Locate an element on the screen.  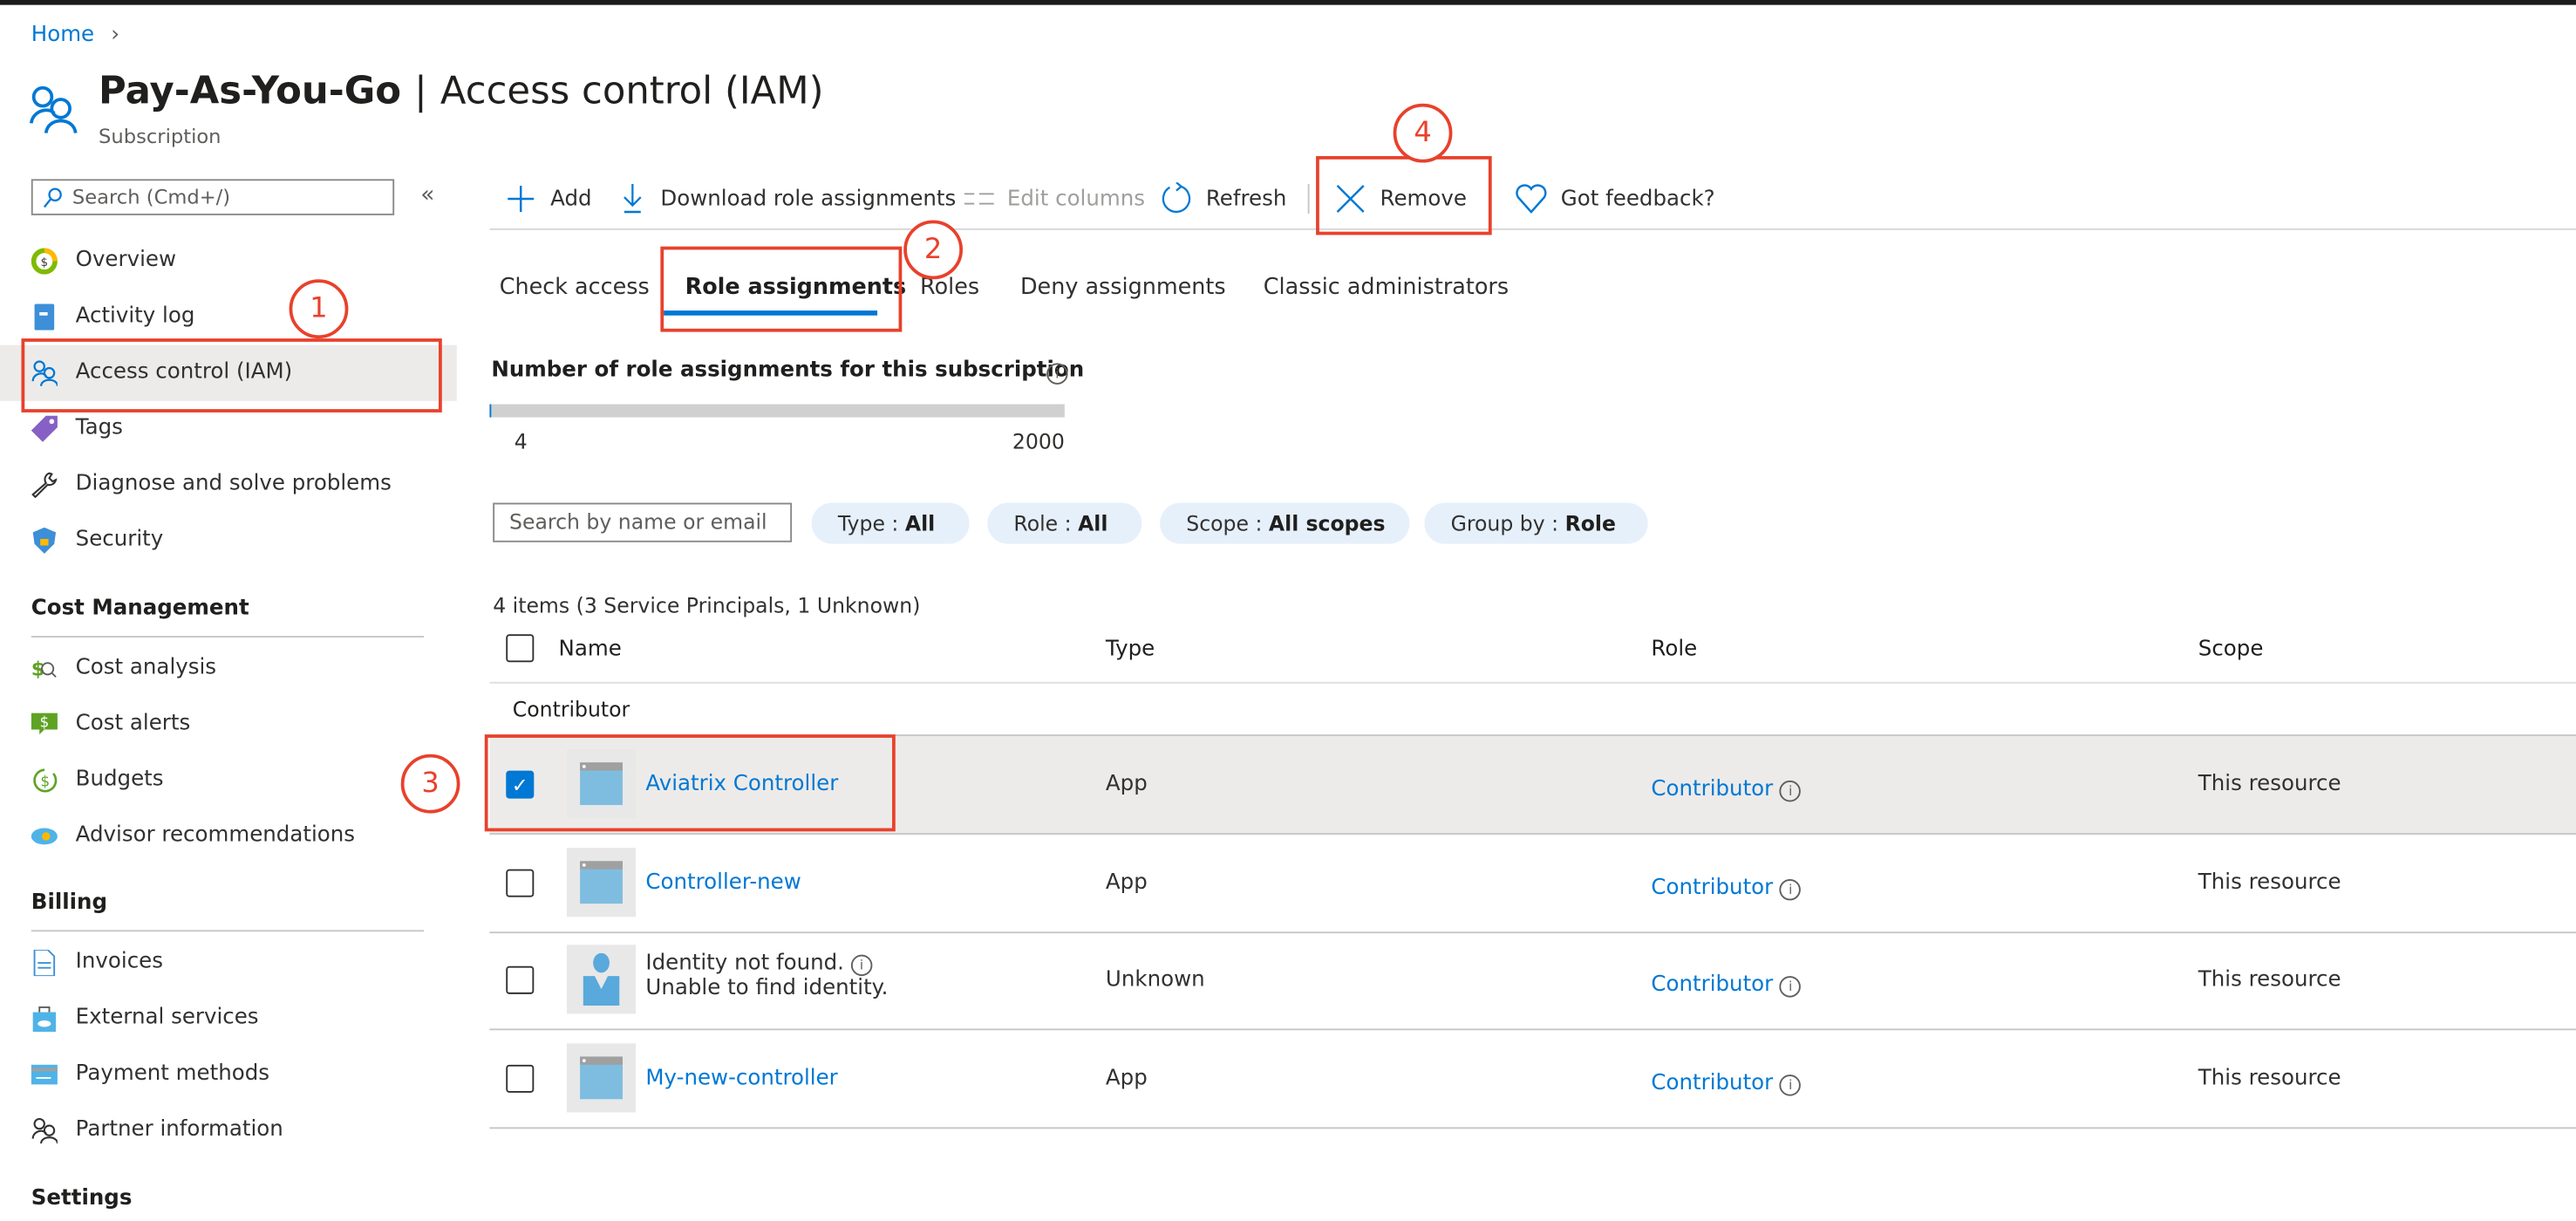
scope-filter-pill: Scope : All scopes is located at coordinates (1285, 523).